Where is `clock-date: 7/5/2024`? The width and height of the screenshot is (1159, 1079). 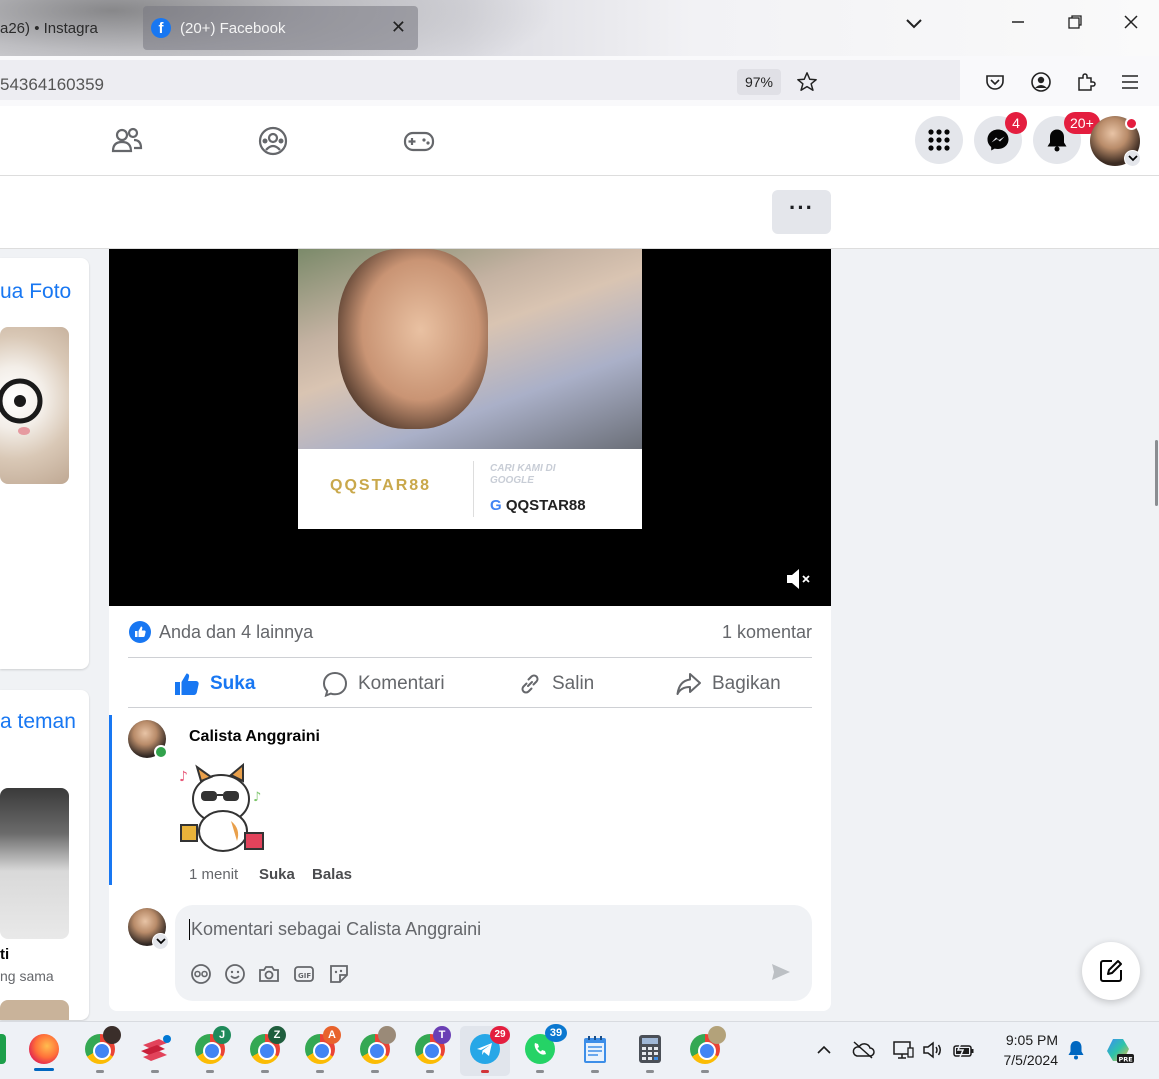 clock-date: 7/5/2024 is located at coordinates (1031, 1060).